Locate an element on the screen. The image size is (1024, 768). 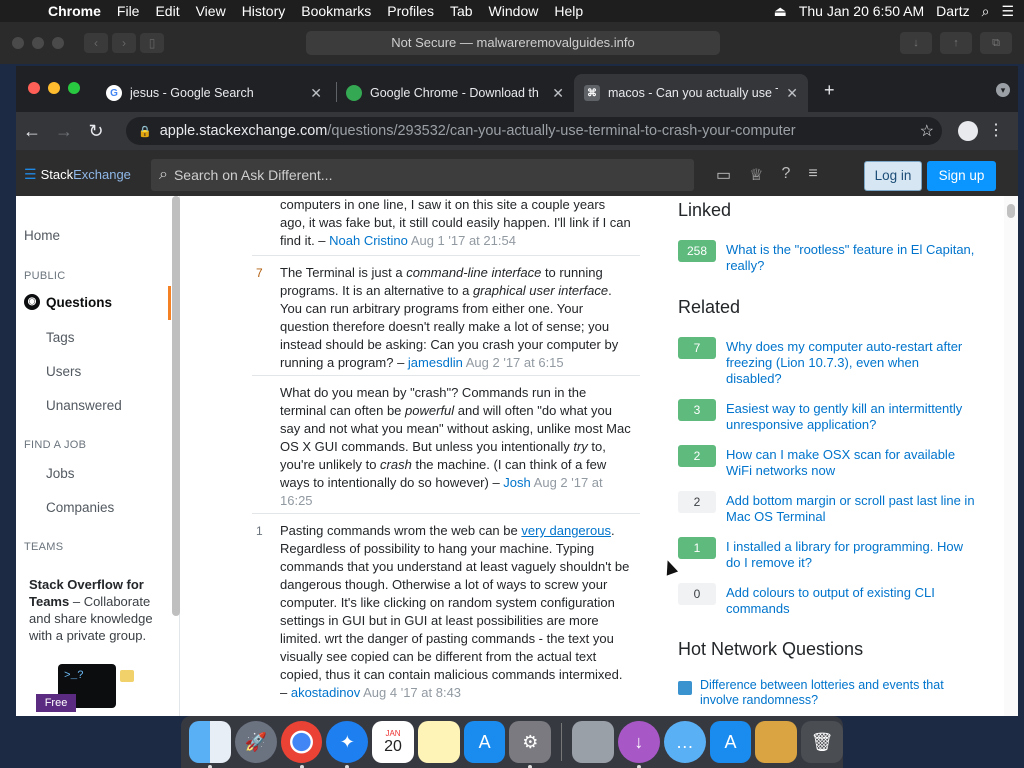
background-address-bar: Not Secure — malwareremovalguides.info is located at coordinates (513, 43).